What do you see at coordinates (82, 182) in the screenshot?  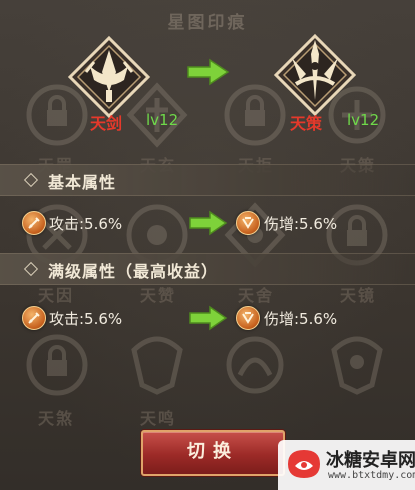 I see `base-attributes-title: 基本属性` at bounding box center [82, 182].